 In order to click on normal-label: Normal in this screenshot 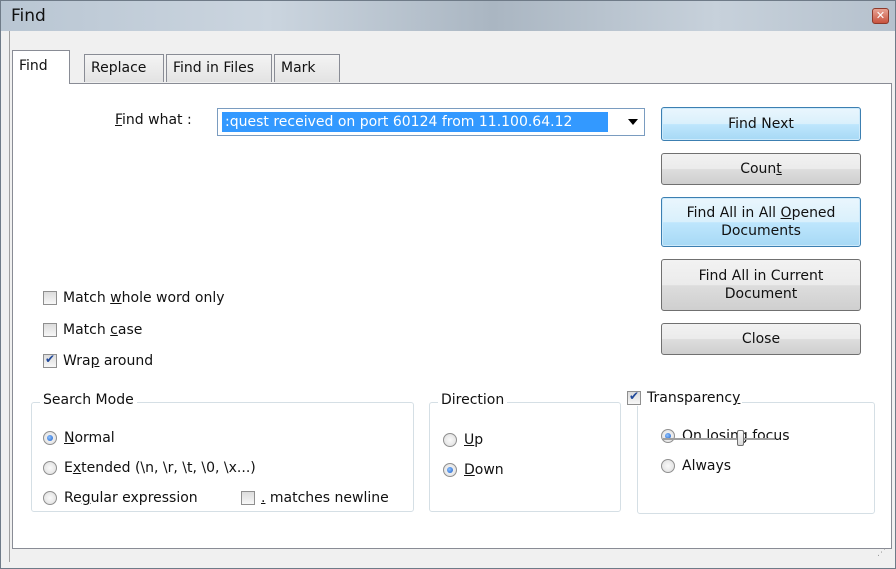, I will do `click(89, 438)`.